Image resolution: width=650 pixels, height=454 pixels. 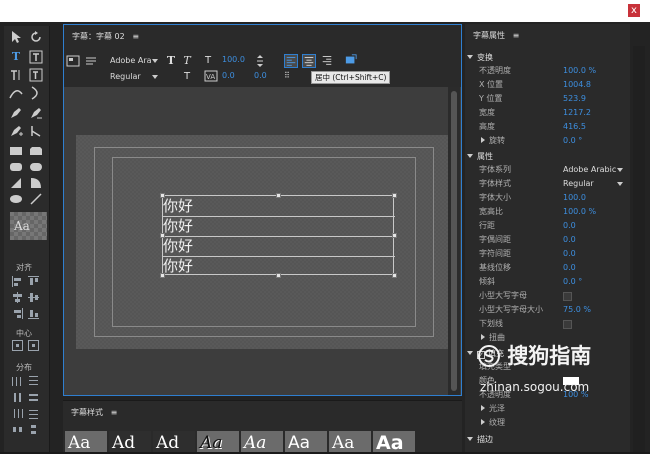 What do you see at coordinates (73, 61) in the screenshot?
I see `new-title-icon` at bounding box center [73, 61].